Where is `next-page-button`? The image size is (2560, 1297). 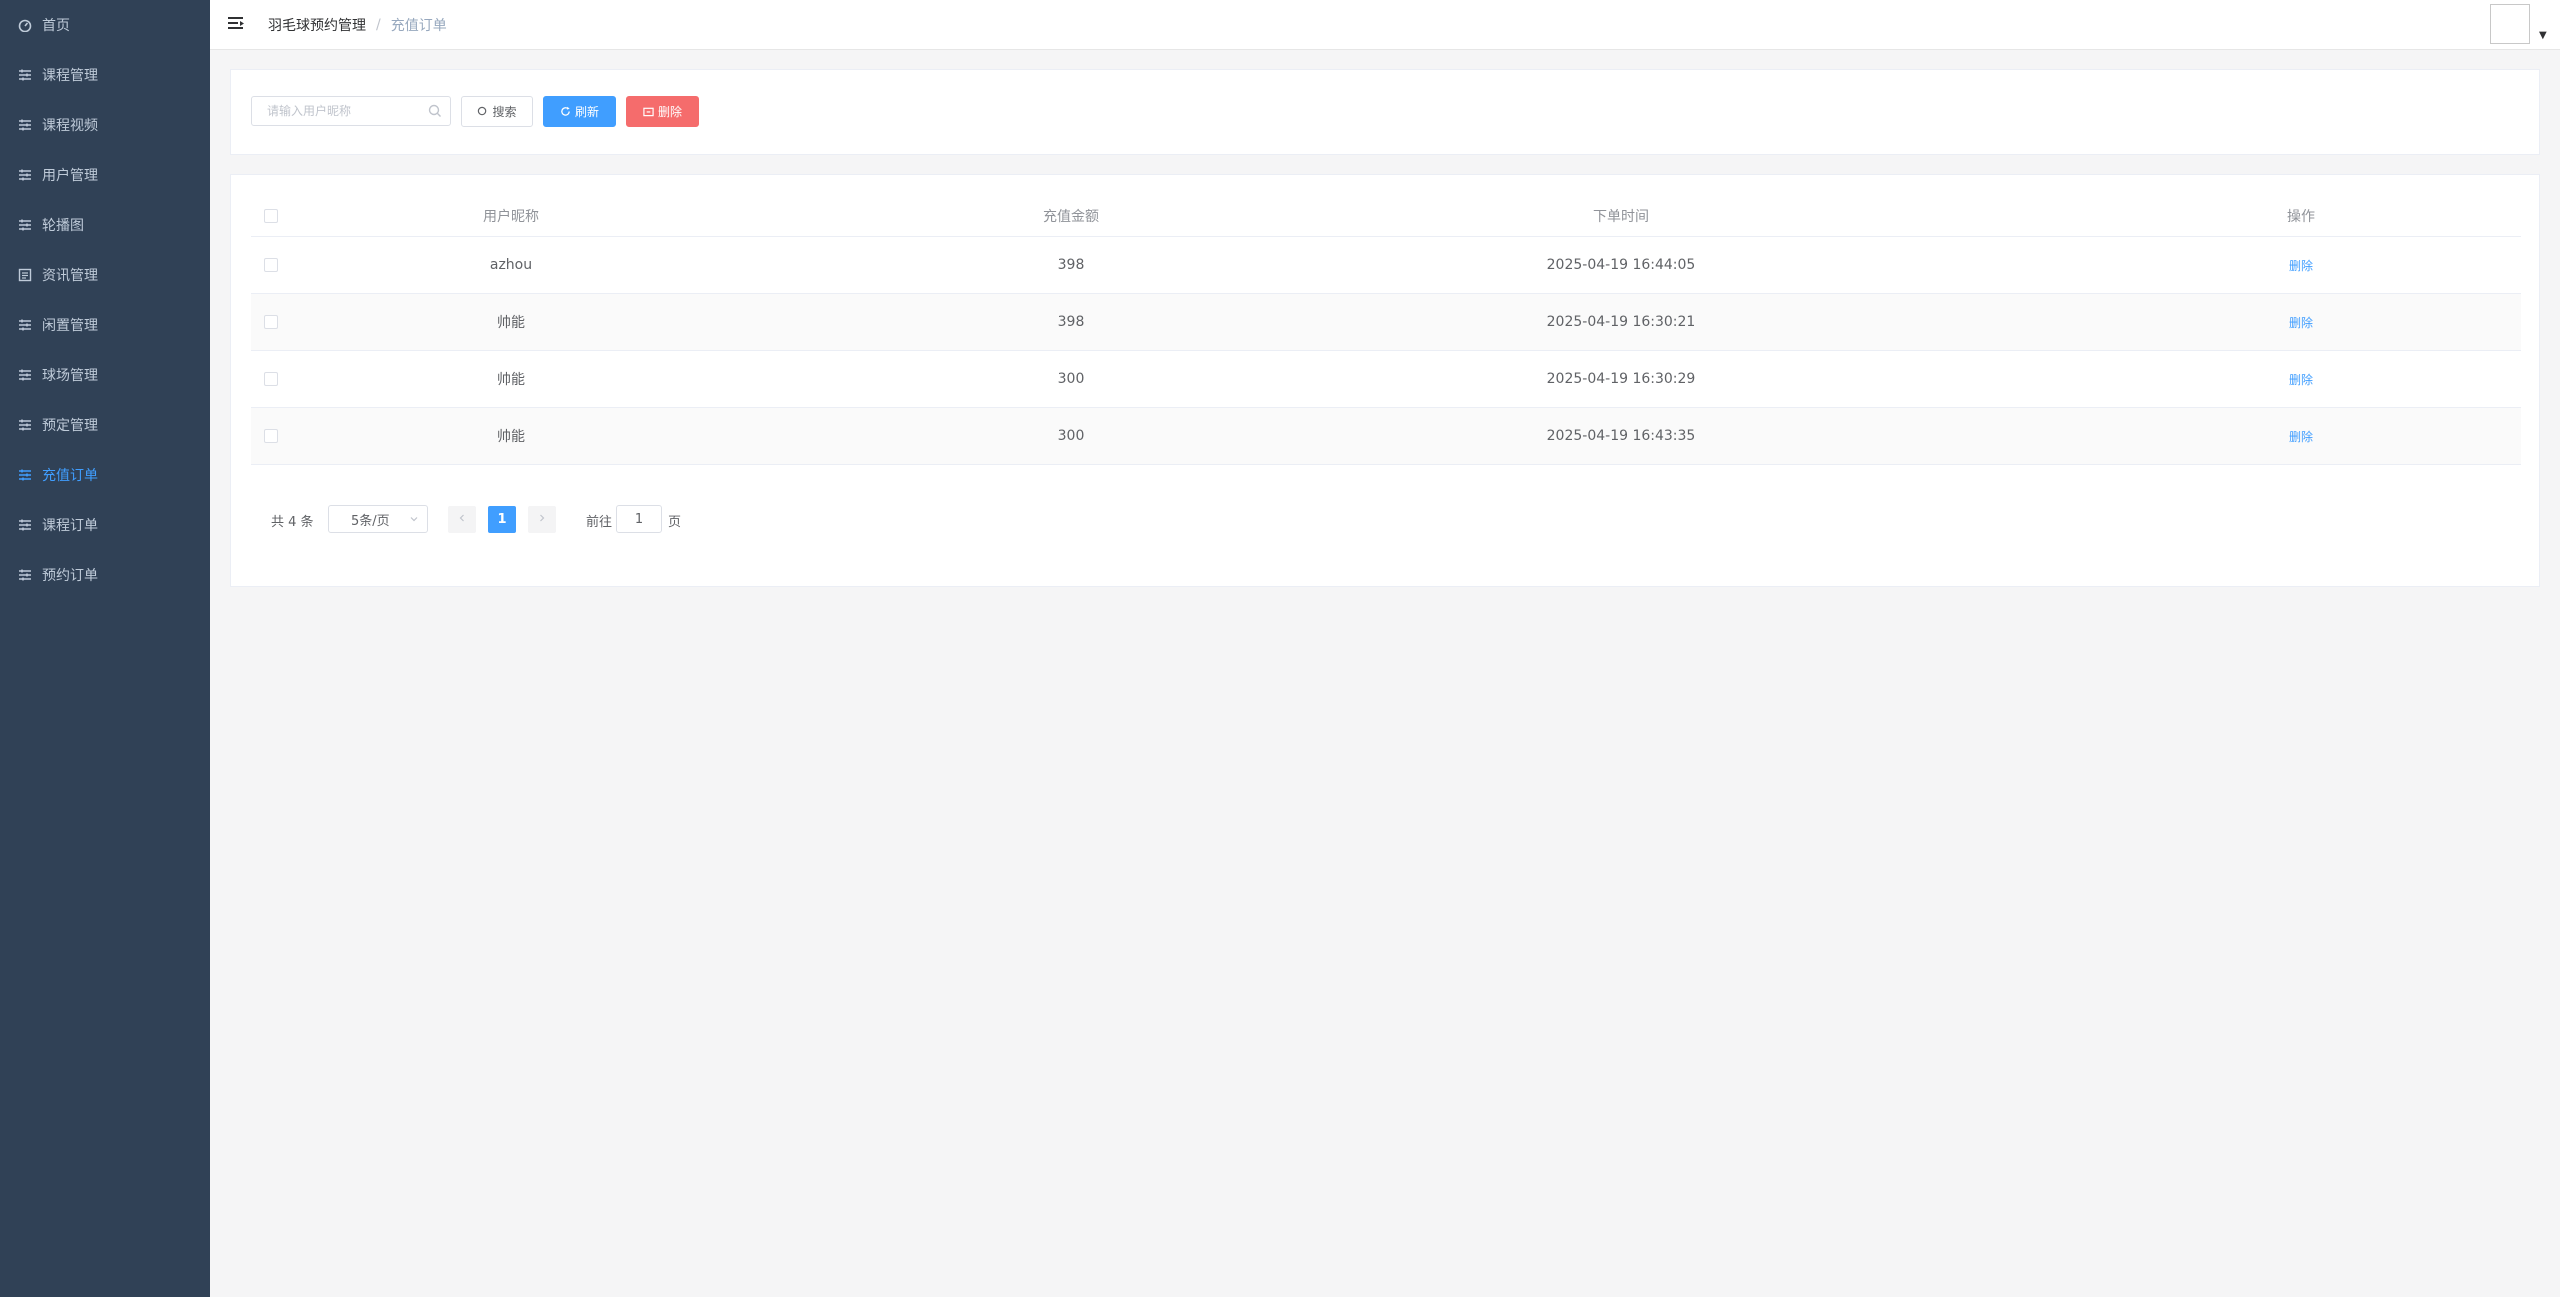
next-page-button is located at coordinates (542, 519).